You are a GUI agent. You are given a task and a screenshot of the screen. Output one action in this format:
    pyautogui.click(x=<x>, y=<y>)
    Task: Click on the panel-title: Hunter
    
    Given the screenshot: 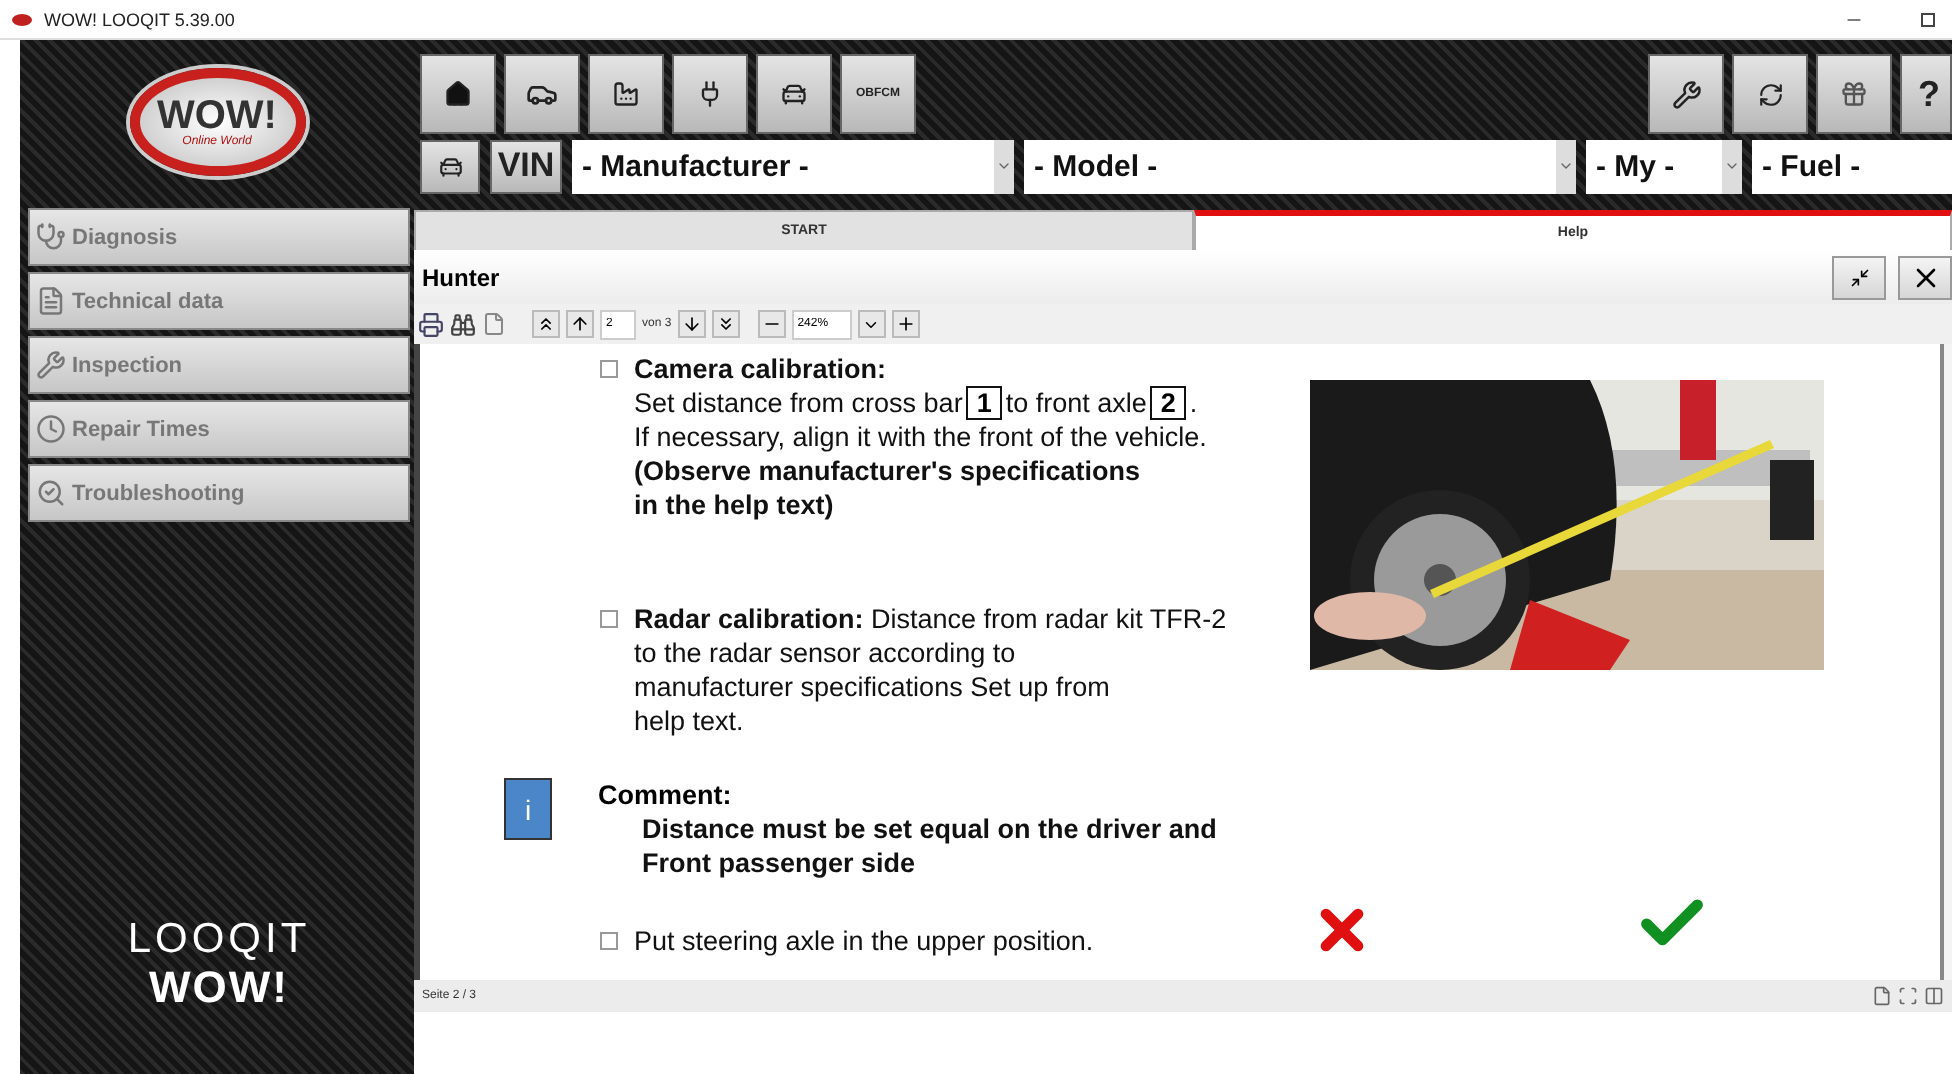 What is the action you would take?
    pyautogui.click(x=462, y=277)
    